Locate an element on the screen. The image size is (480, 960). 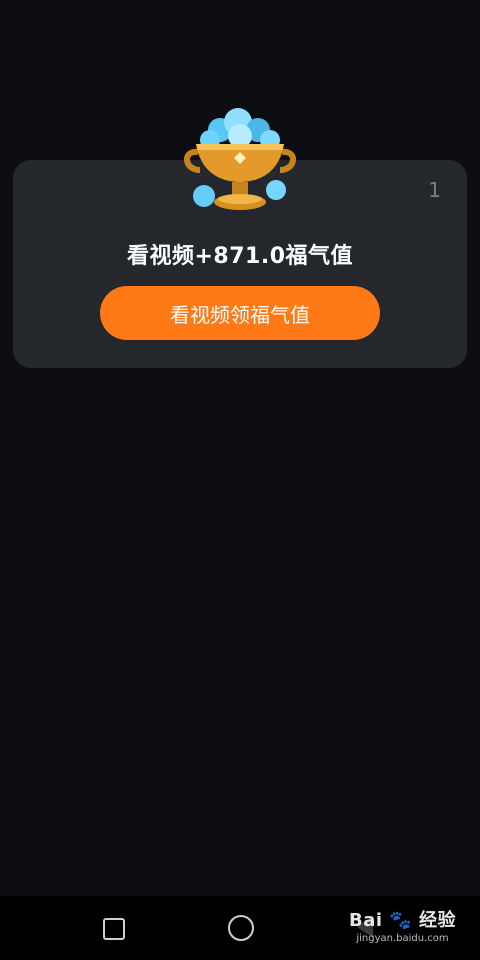
watermark-url: jingyan.baidu.com is located at coordinates (402, 938).